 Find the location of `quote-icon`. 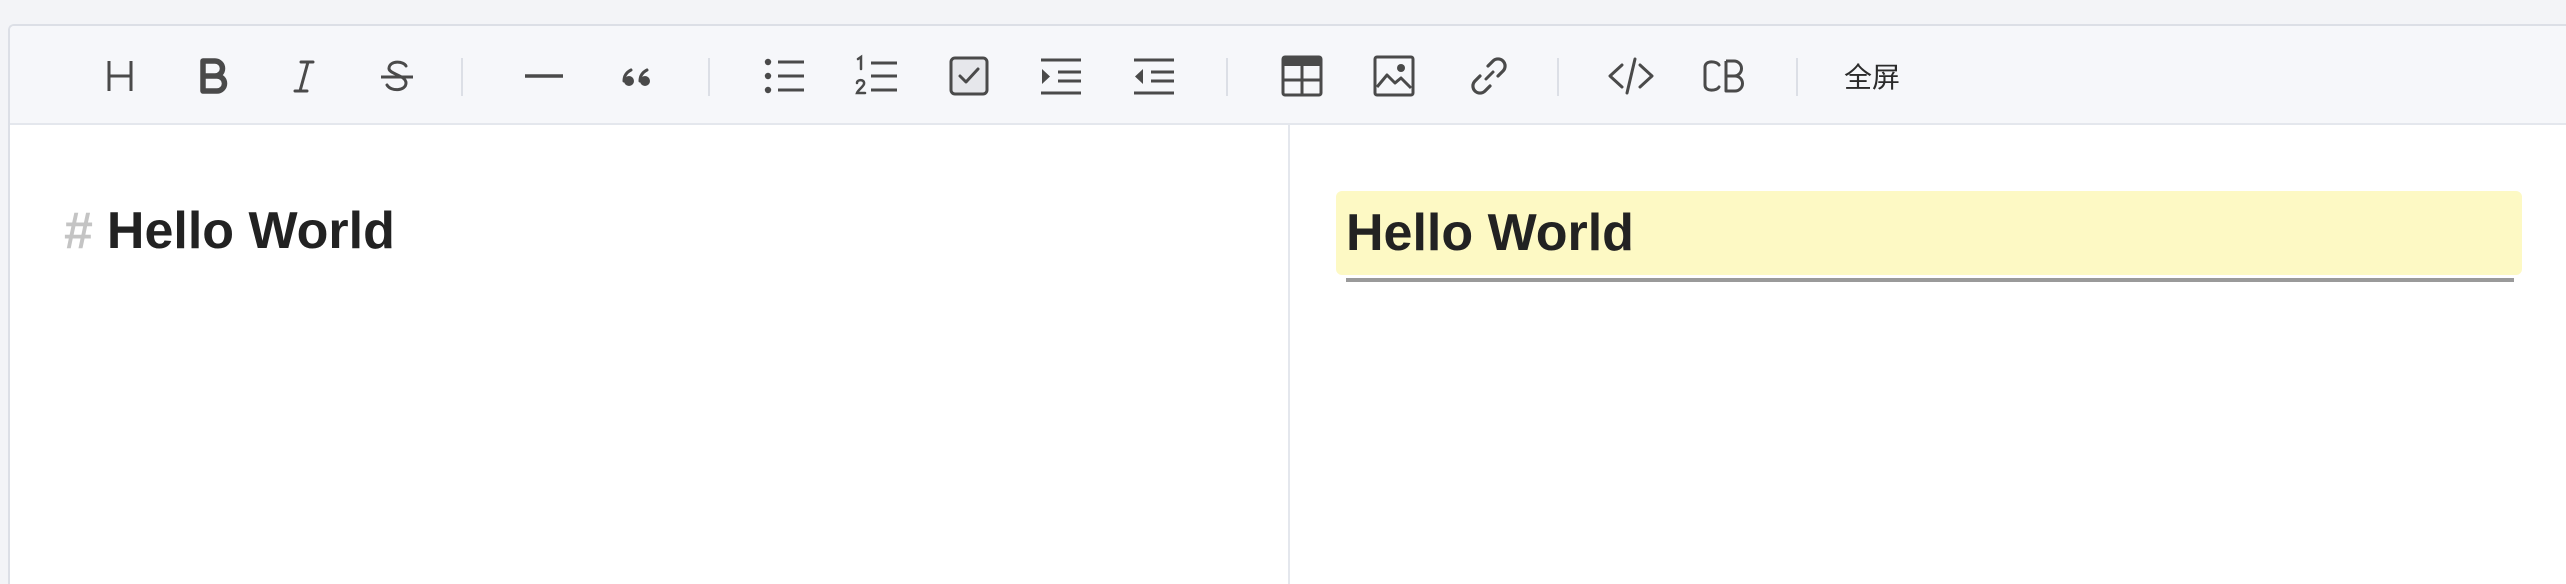

quote-icon is located at coordinates (636, 77).